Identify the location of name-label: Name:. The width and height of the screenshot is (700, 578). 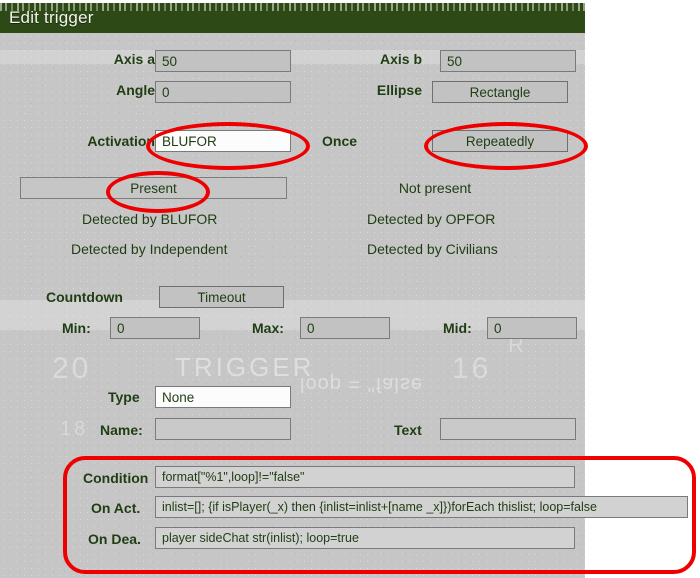
(121, 430).